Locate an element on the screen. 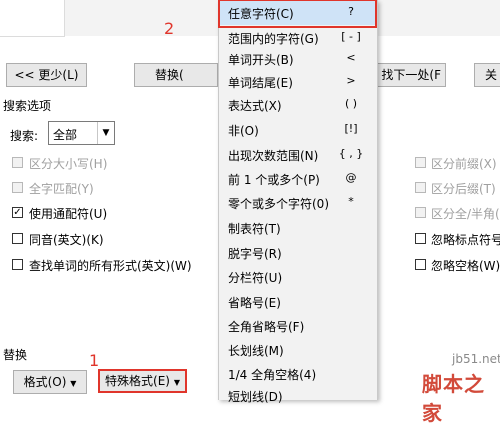 The height and width of the screenshot is (426, 500). menu-item-label: 脱字号(R) is located at coordinates (255, 254).